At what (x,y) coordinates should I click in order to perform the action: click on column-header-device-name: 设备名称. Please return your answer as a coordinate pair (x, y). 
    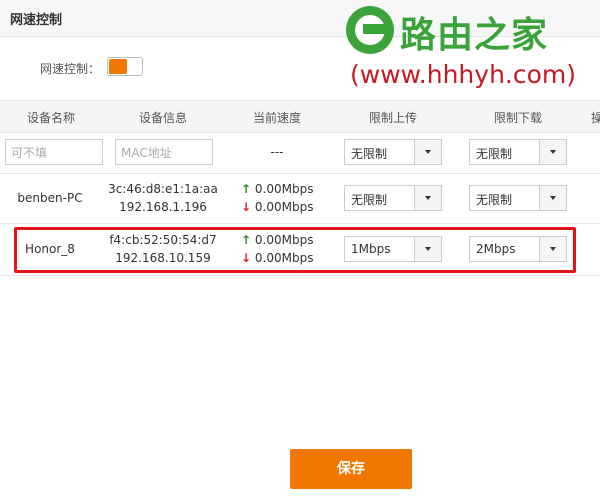
    Looking at the image, I should click on (51, 118).